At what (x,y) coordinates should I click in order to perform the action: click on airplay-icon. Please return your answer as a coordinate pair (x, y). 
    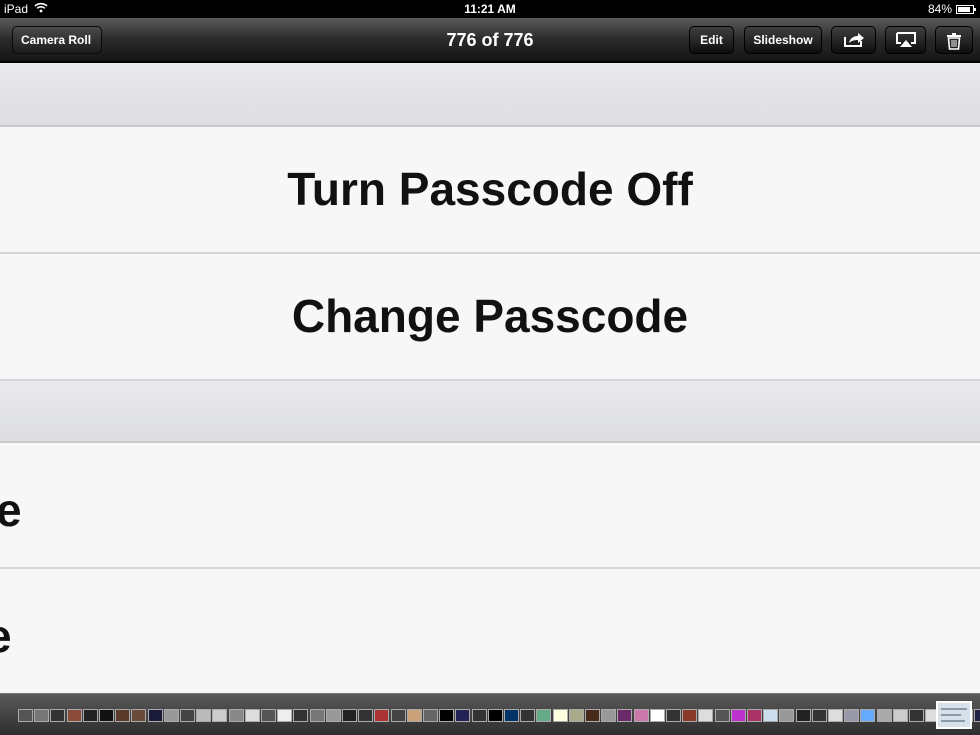
    Looking at the image, I should click on (905, 39).